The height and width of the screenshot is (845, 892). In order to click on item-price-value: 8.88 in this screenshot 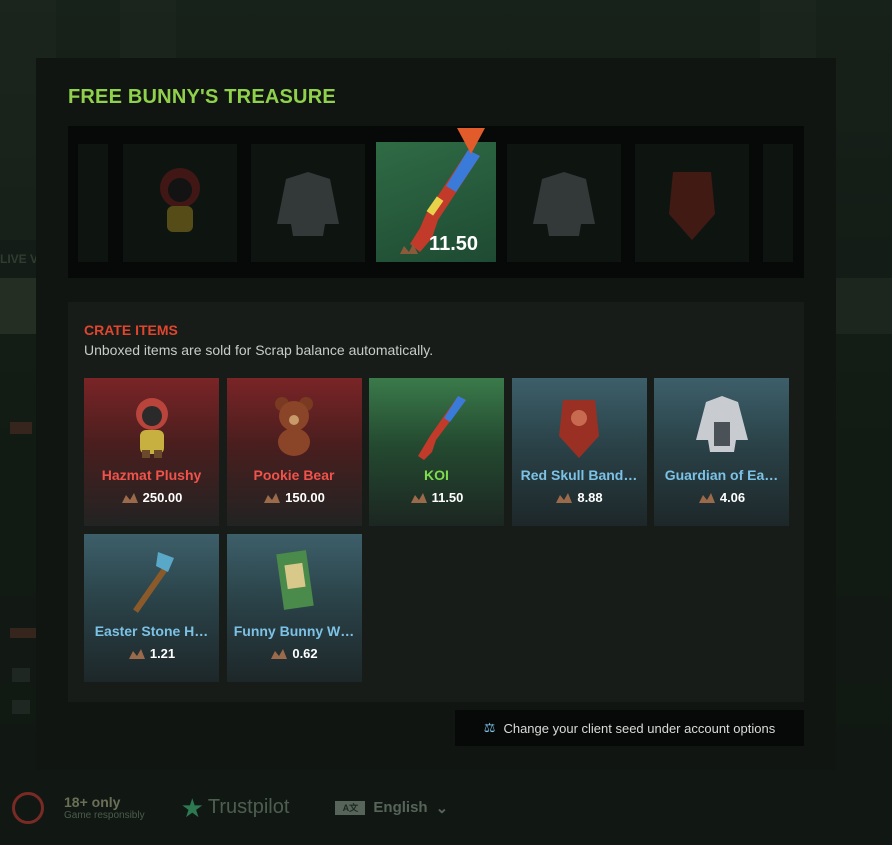, I will do `click(590, 497)`.